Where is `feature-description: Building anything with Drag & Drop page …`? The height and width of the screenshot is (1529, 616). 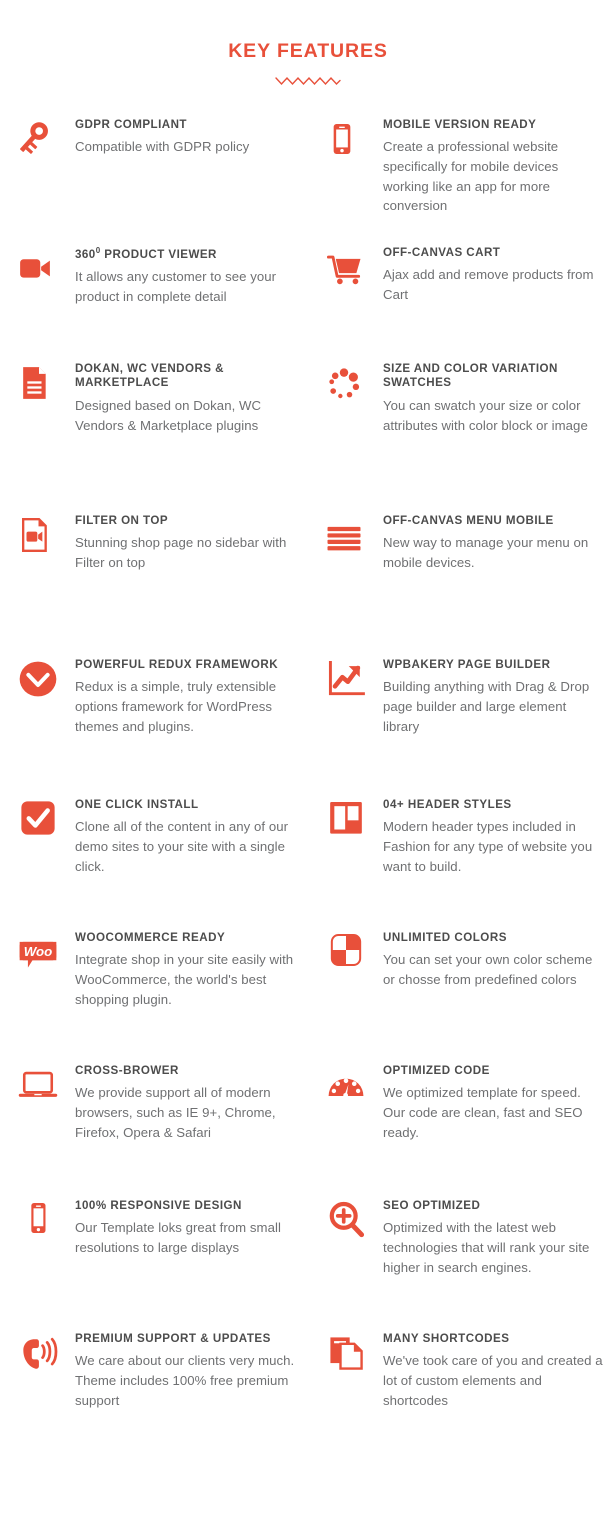
feature-description: Building anything with Drag & Drop page … is located at coordinates (486, 706).